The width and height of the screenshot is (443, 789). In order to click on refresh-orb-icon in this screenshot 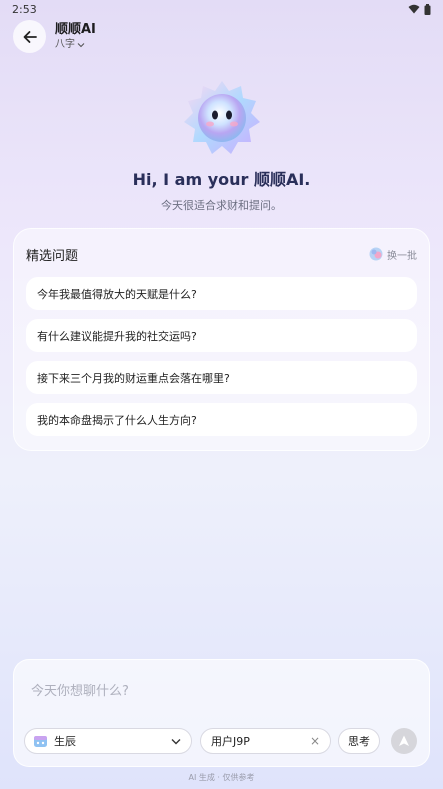, I will do `click(376, 254)`.